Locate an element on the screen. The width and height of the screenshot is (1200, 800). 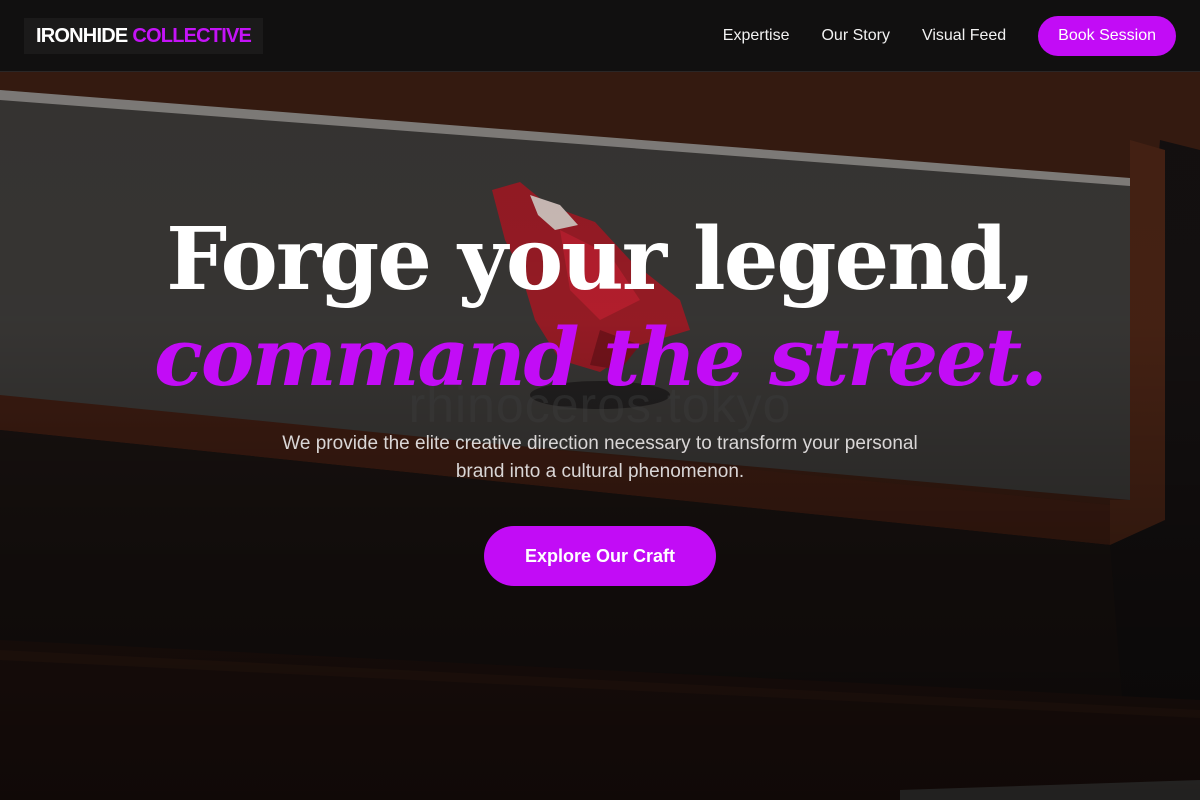
brand-name-accent: COLLECTIVE is located at coordinates (192, 35).